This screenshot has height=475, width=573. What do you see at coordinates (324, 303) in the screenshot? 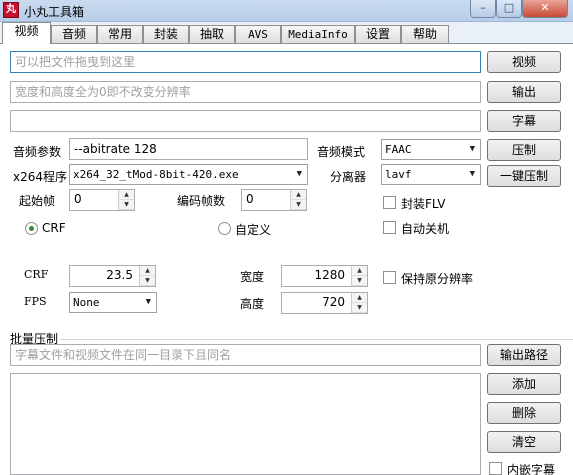
I see `height-spinner: 720 ▲ ▼` at bounding box center [324, 303].